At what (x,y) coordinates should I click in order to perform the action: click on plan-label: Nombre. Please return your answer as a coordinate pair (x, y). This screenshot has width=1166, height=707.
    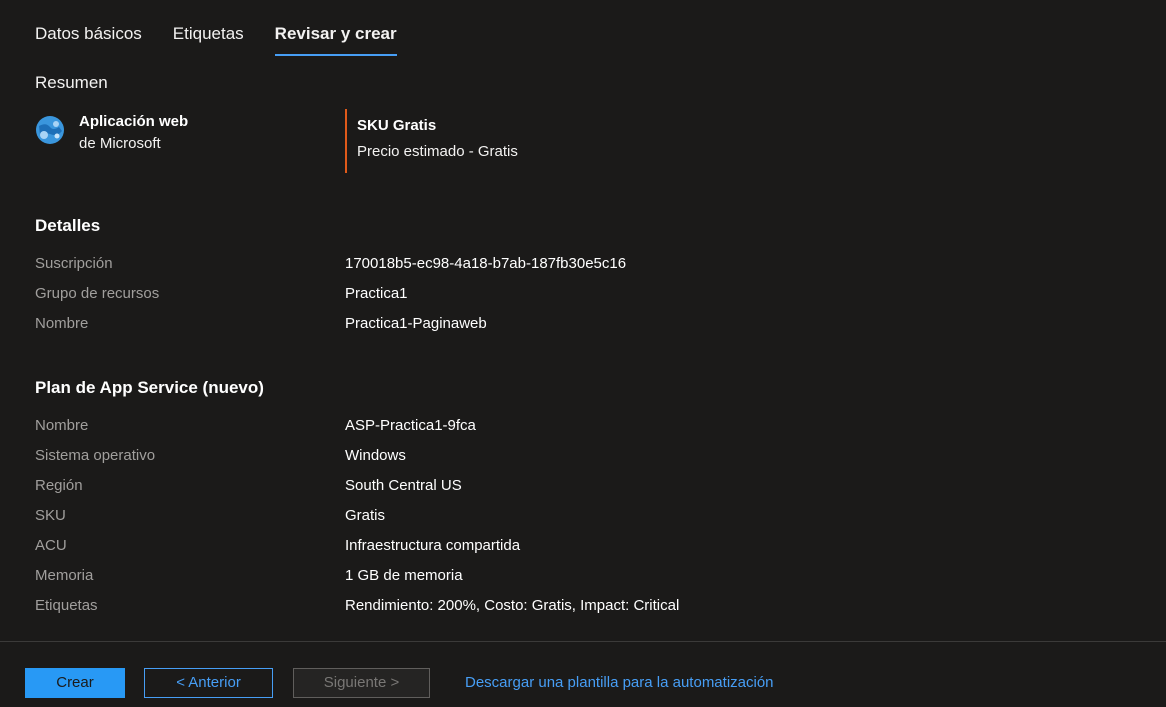
    Looking at the image, I should click on (62, 425).